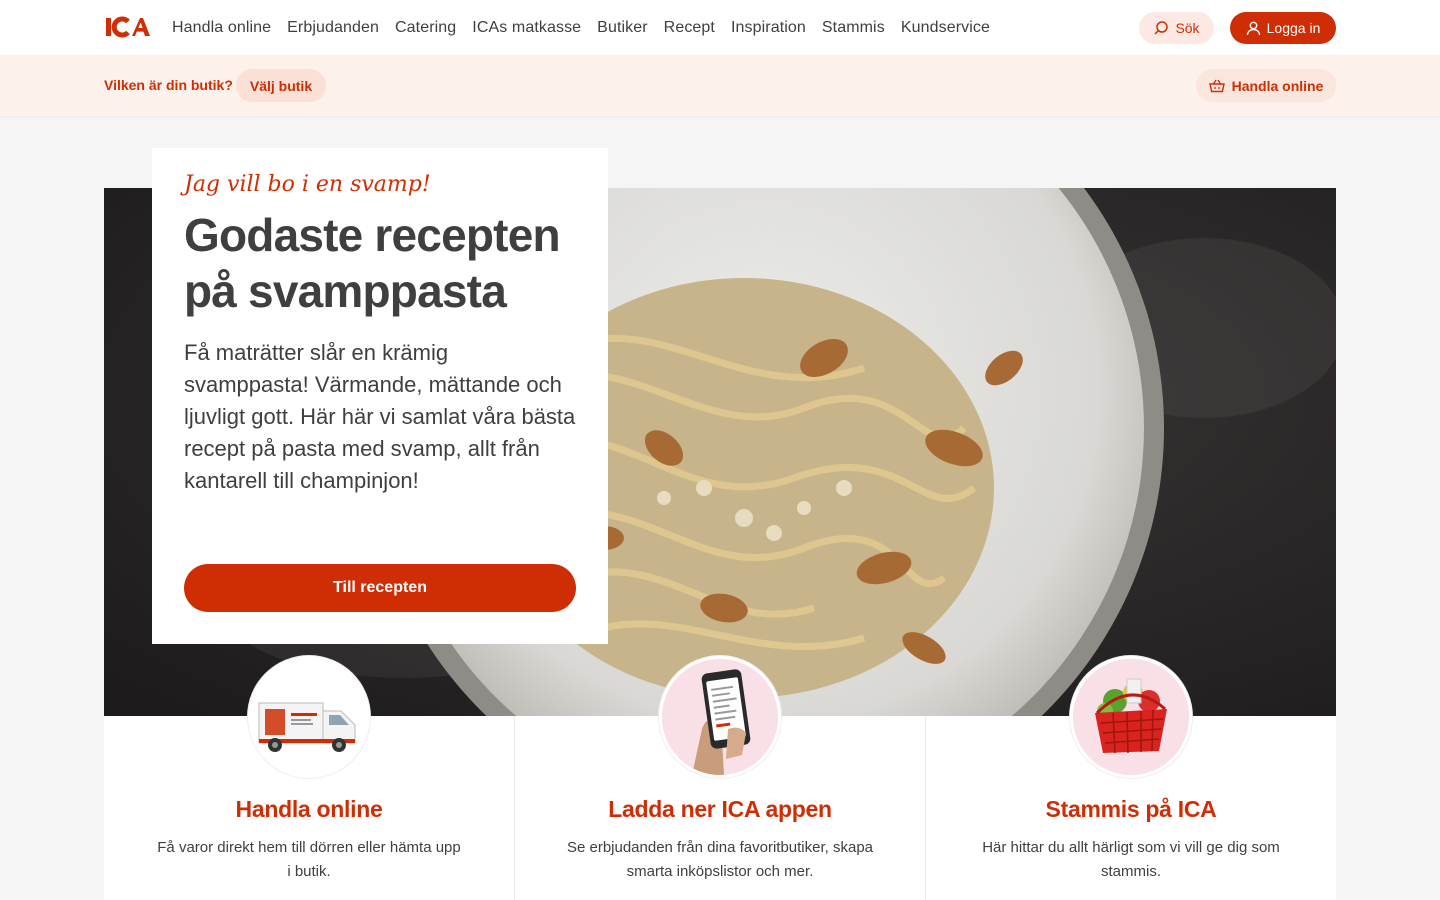 This screenshot has height=900, width=1440. Describe the element at coordinates (768, 28) in the screenshot. I see `nav-item-inspiration: Inspiration` at that location.